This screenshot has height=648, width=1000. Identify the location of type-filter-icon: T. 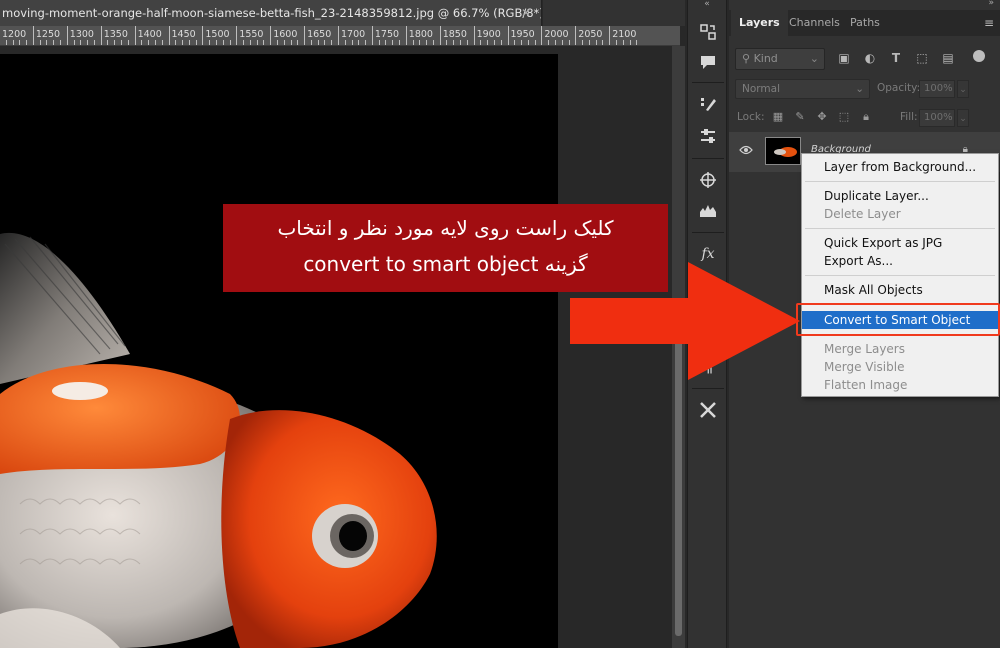
(896, 58).